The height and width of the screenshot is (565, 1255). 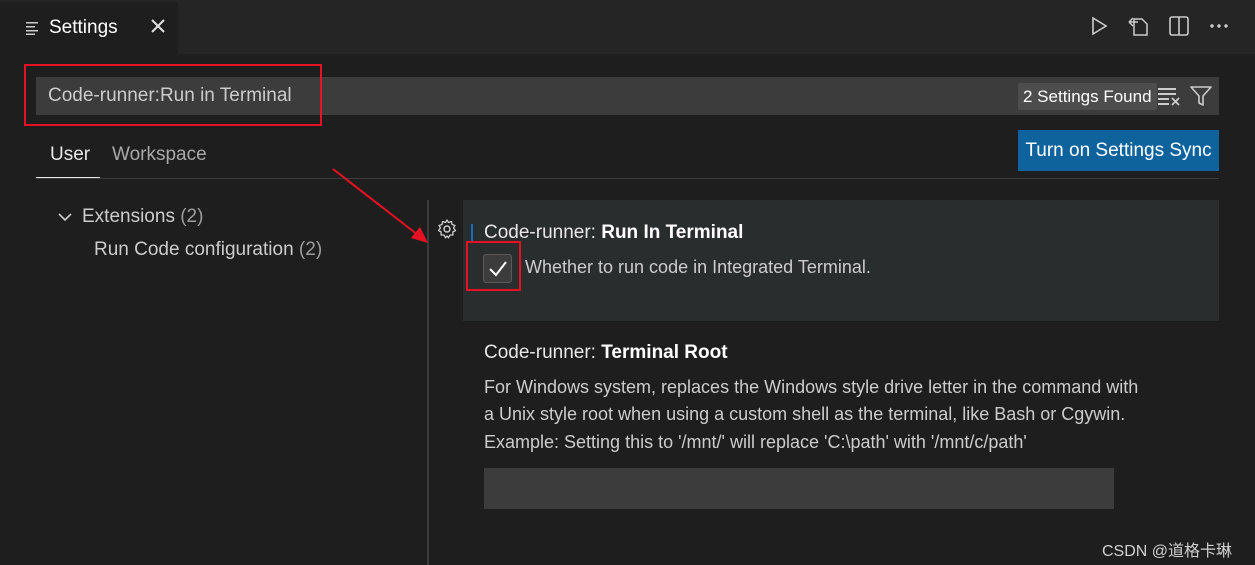 What do you see at coordinates (1159, 26) in the screenshot?
I see `editor-actions` at bounding box center [1159, 26].